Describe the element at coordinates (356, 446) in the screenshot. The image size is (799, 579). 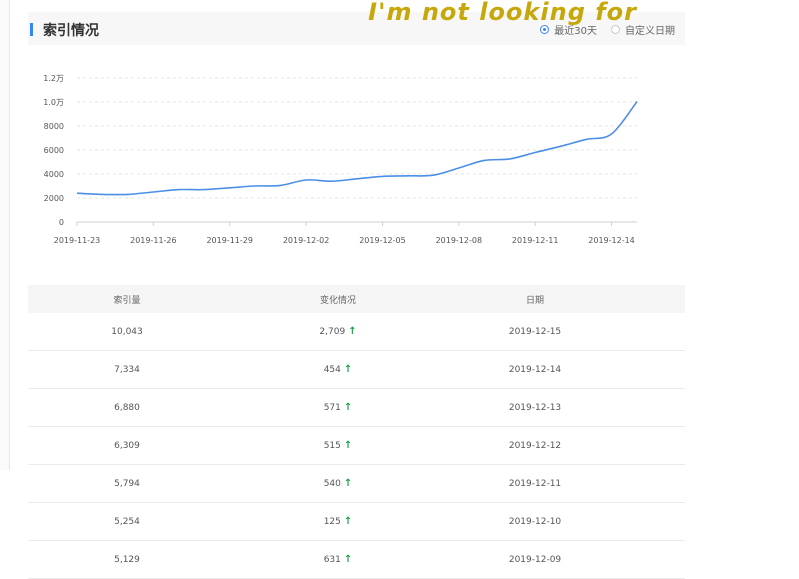
I see `table-row: 6,309 515 ↑ 2019-12-12` at that location.